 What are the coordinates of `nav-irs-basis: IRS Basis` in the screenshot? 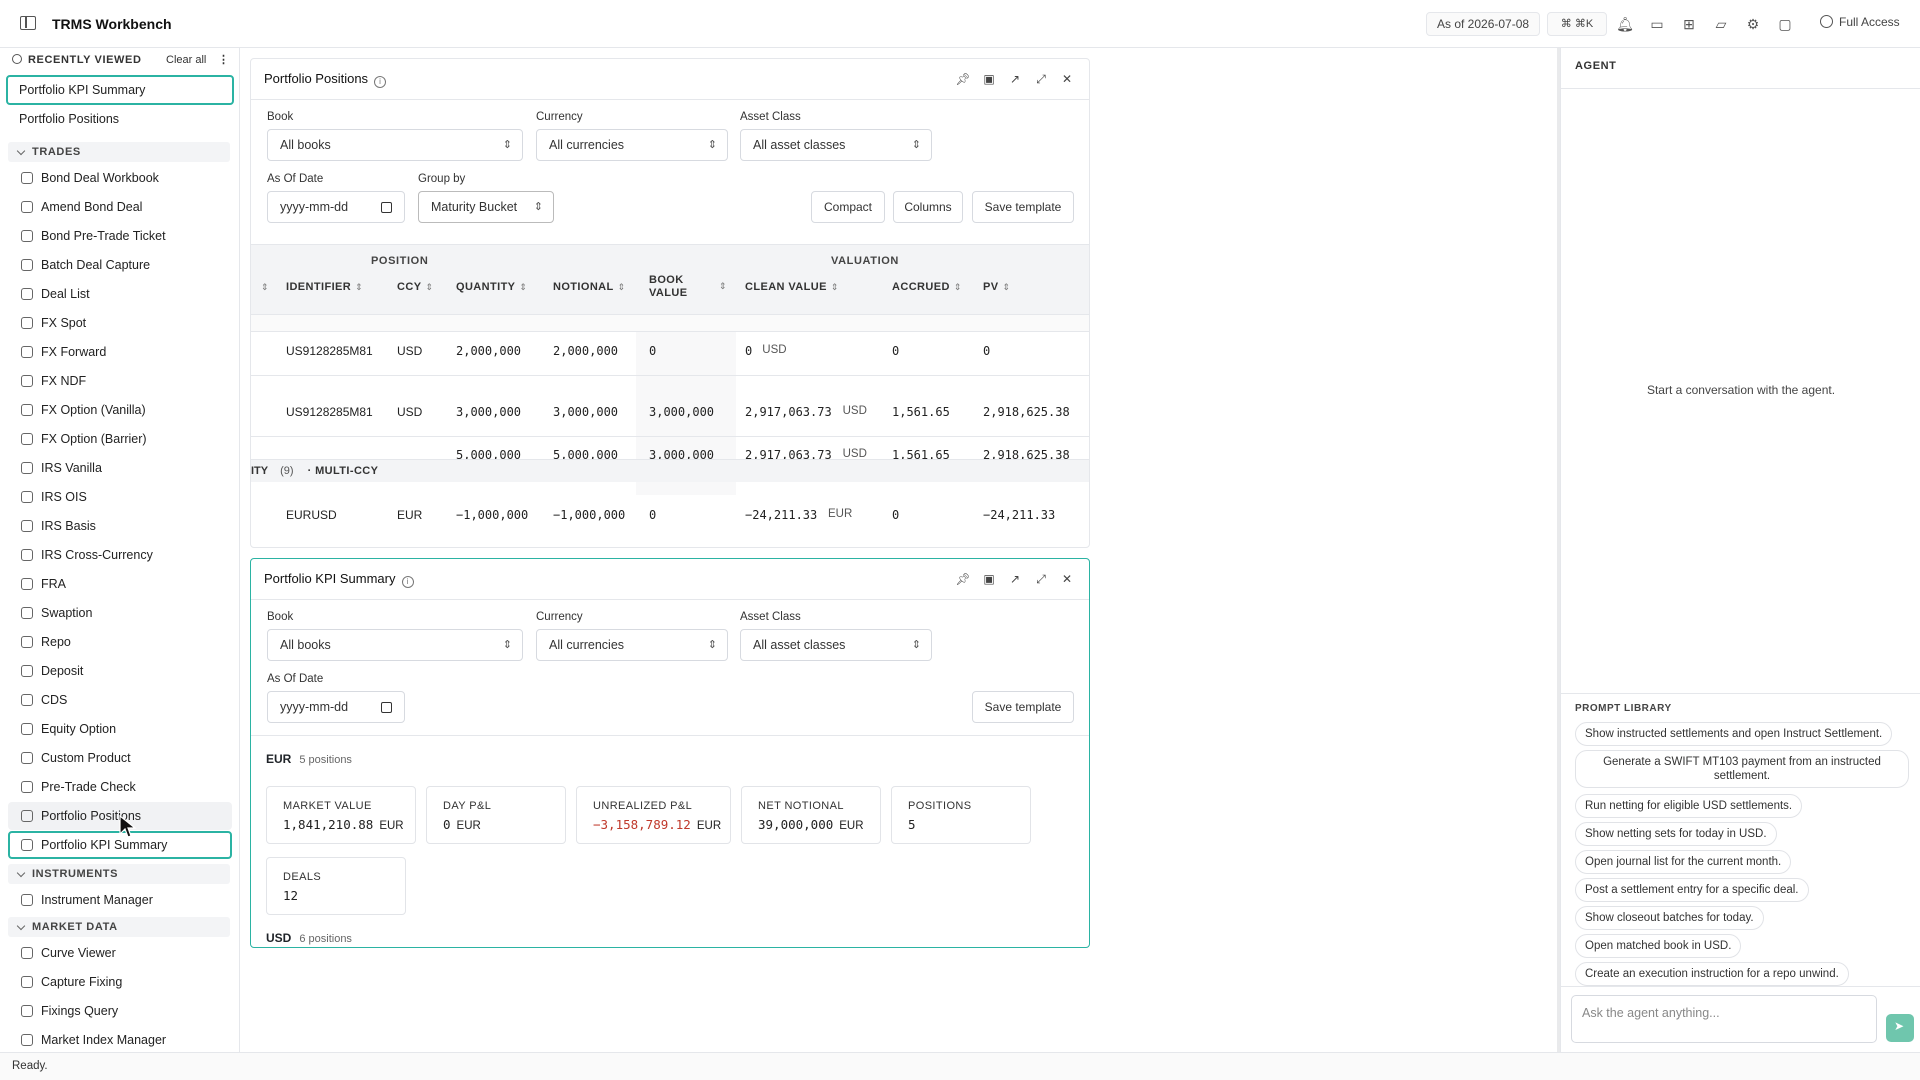 It's located at (120, 526).